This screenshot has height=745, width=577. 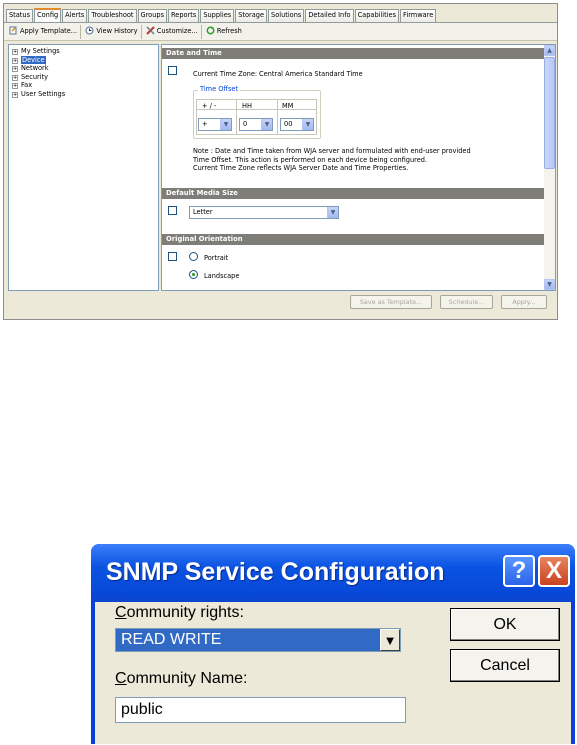 I want to click on tree-item-device: + Device, so click(x=83, y=60).